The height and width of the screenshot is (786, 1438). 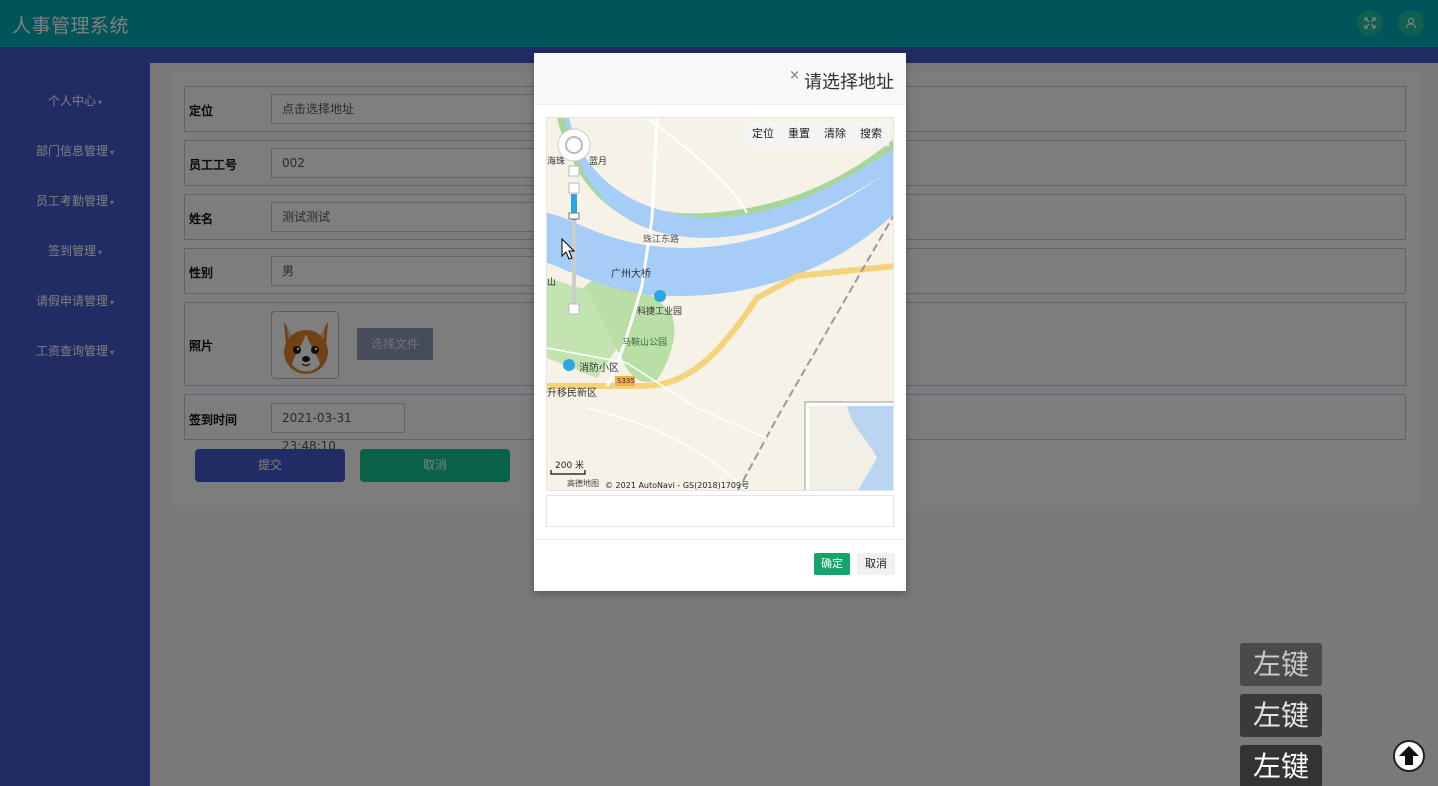 I want to click on dialog-footer-divider, so click(x=720, y=539).